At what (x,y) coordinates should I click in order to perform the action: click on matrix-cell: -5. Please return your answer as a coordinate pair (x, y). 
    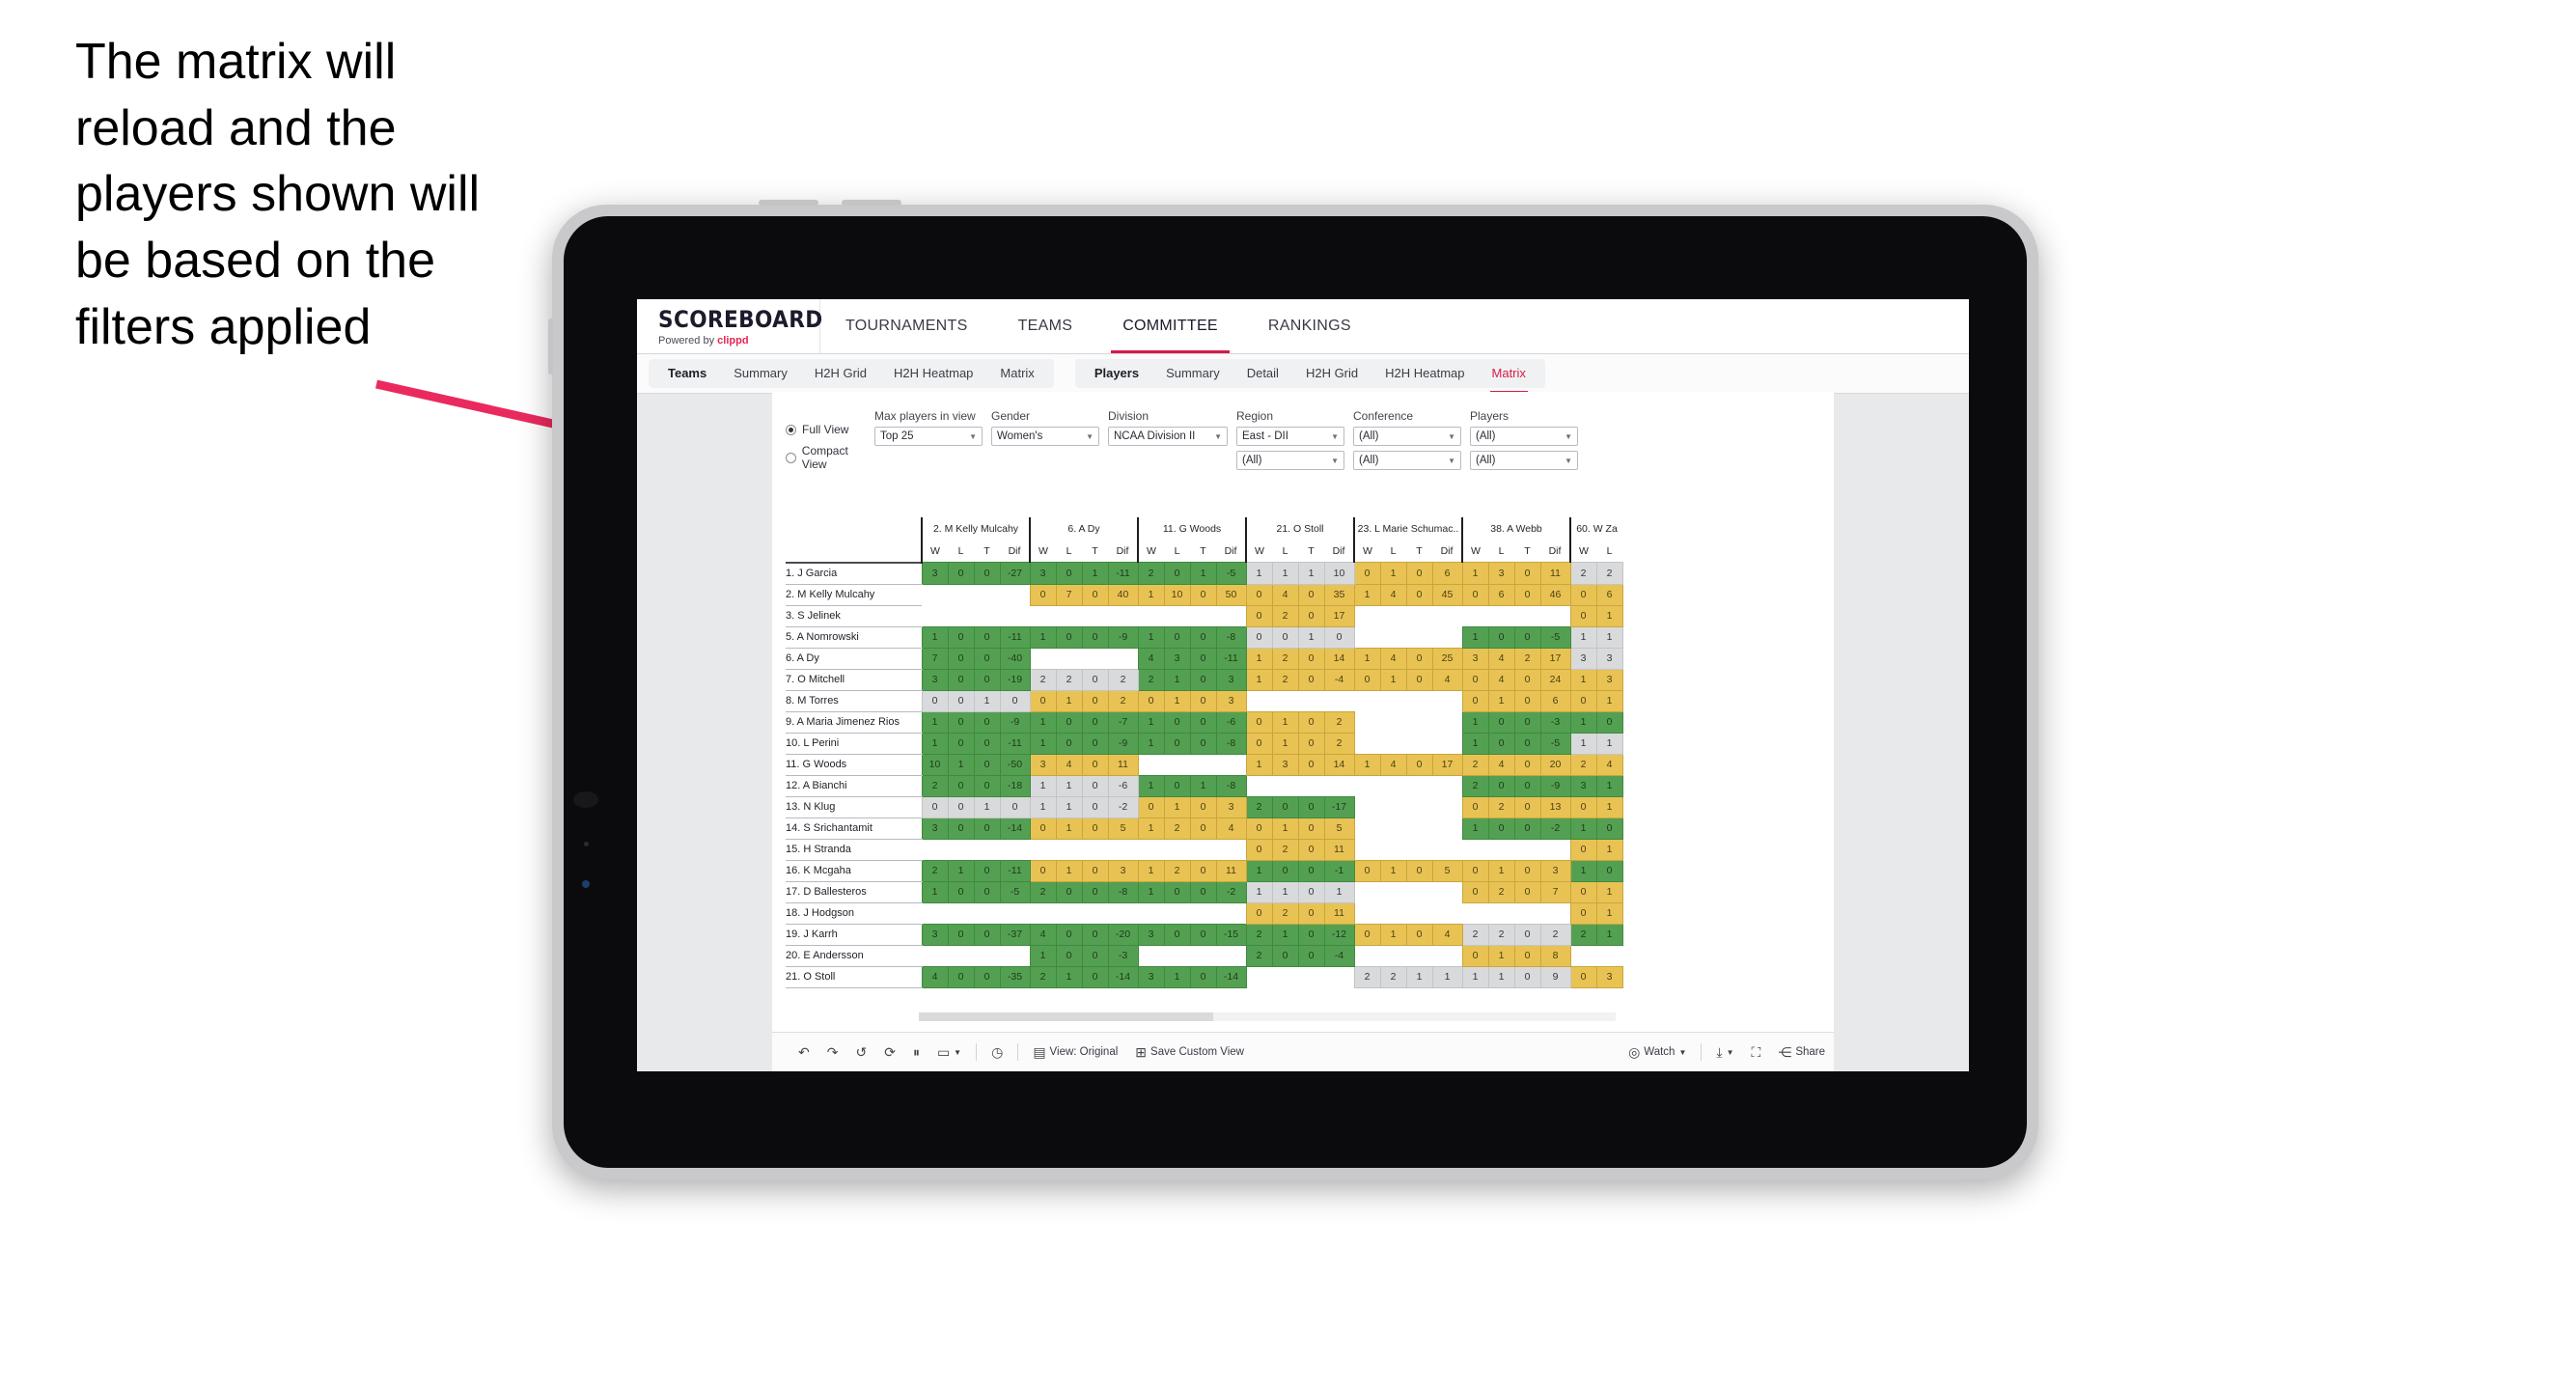
    Looking at the image, I should click on (1555, 637).